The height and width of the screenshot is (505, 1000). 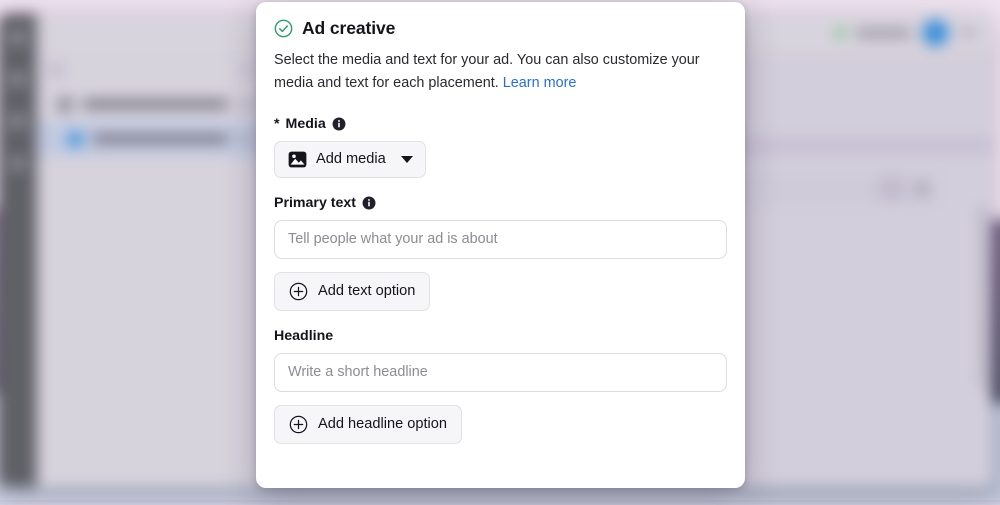 What do you see at coordinates (297, 159) in the screenshot?
I see `image-icon` at bounding box center [297, 159].